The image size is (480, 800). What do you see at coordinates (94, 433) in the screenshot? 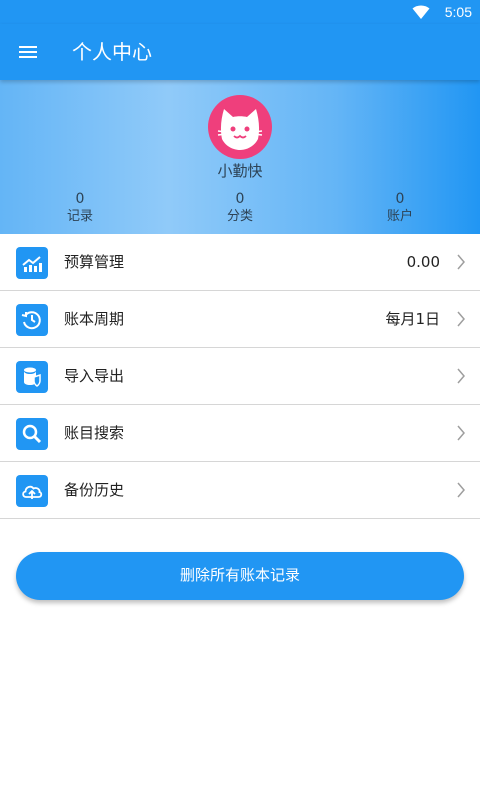
I see `menu-item-label: 账目搜索` at bounding box center [94, 433].